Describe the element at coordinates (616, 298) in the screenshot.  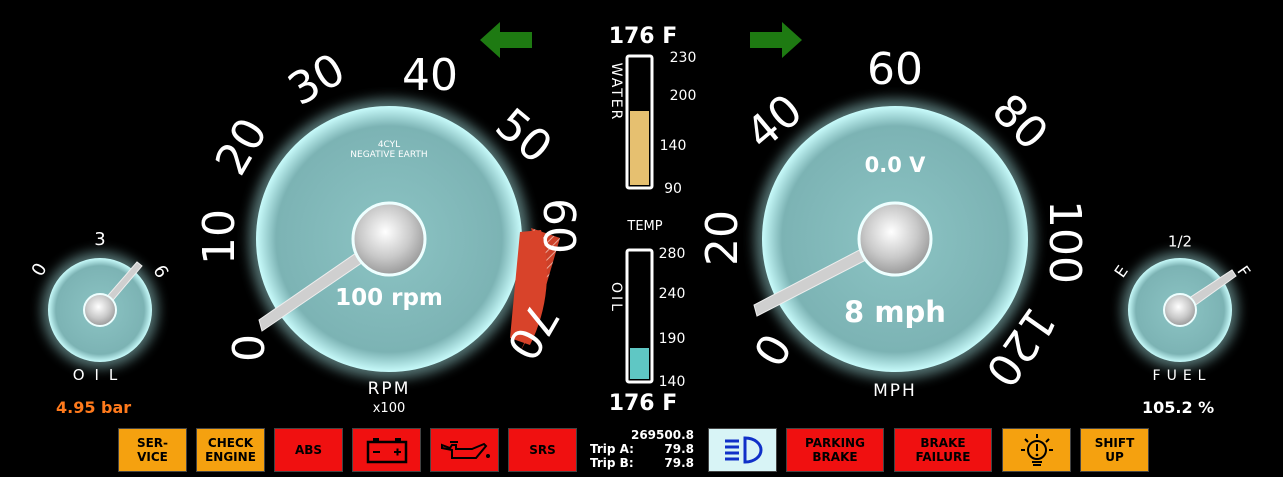
I see `oil-temp-label: OIL` at that location.